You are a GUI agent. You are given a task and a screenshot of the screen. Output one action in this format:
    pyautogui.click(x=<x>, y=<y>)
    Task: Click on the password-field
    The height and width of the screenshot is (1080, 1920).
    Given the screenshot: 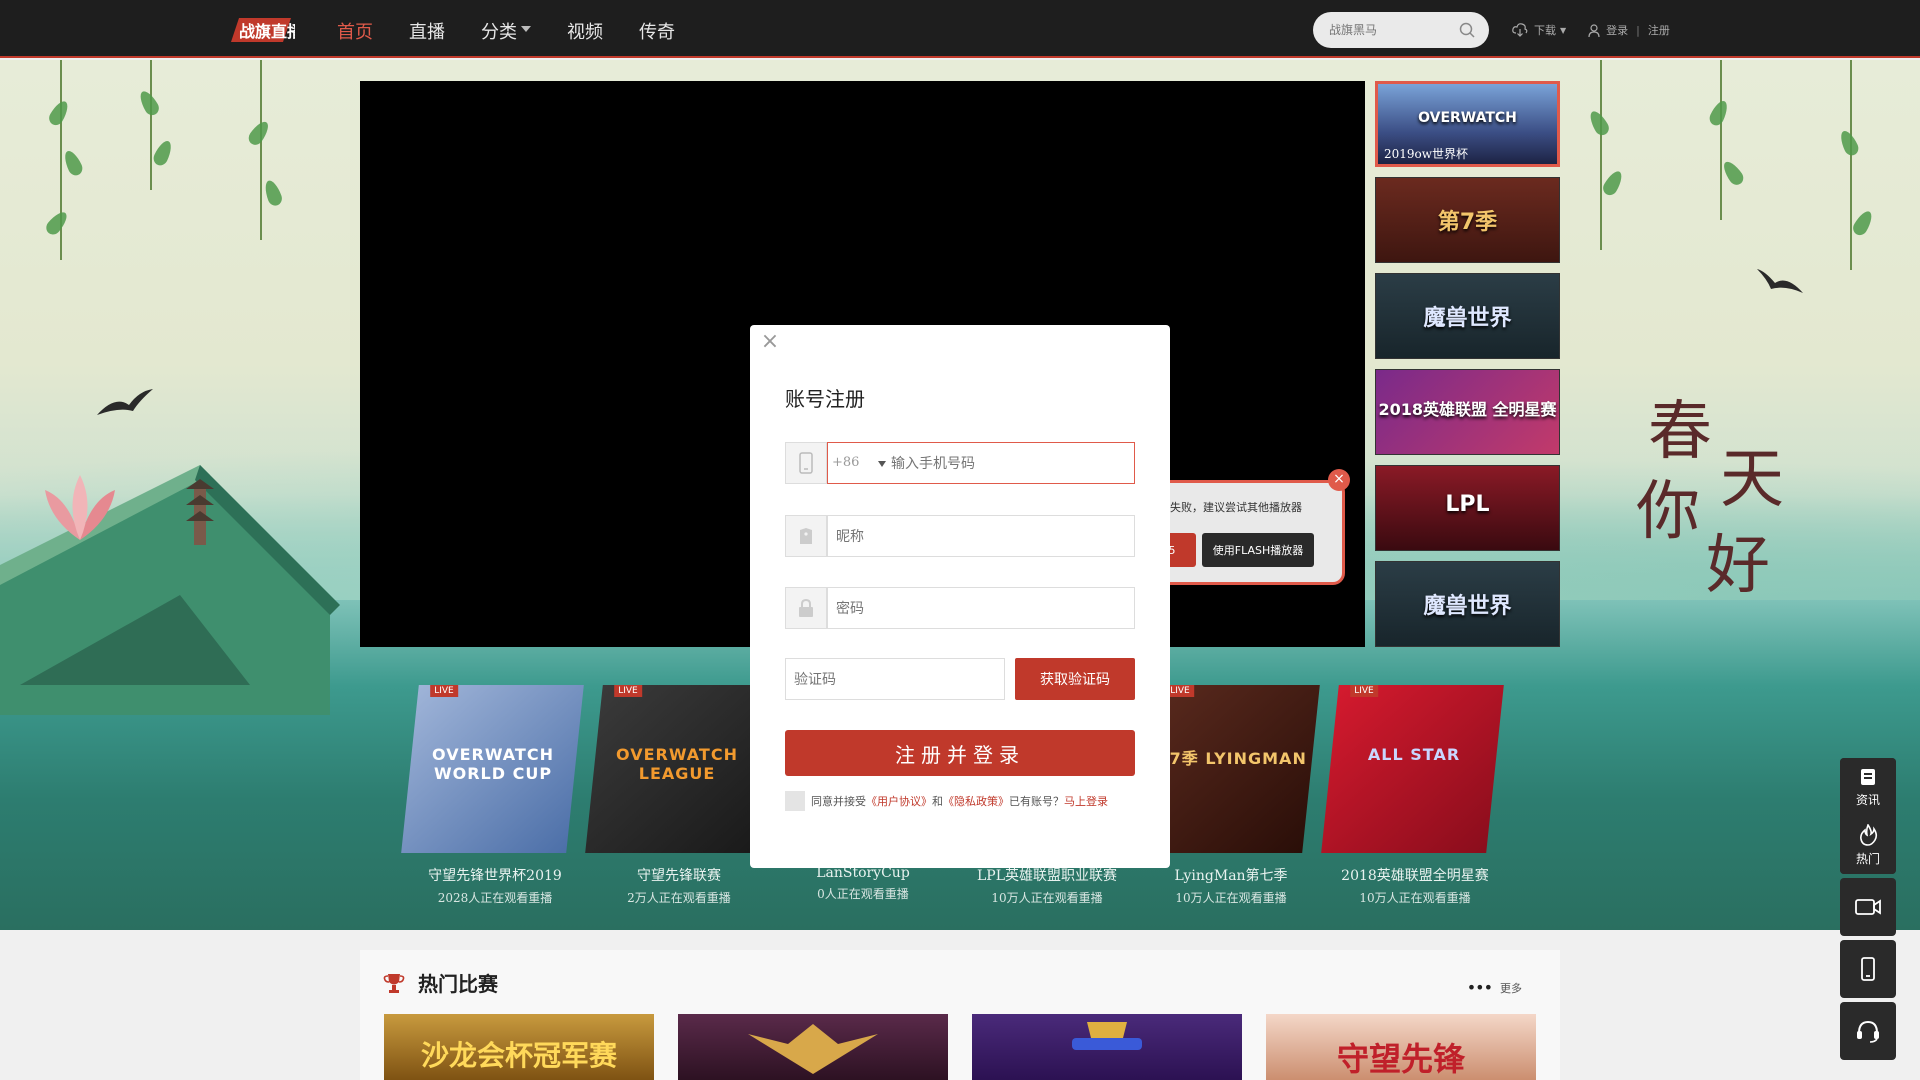 What is the action you would take?
    pyautogui.click(x=981, y=608)
    